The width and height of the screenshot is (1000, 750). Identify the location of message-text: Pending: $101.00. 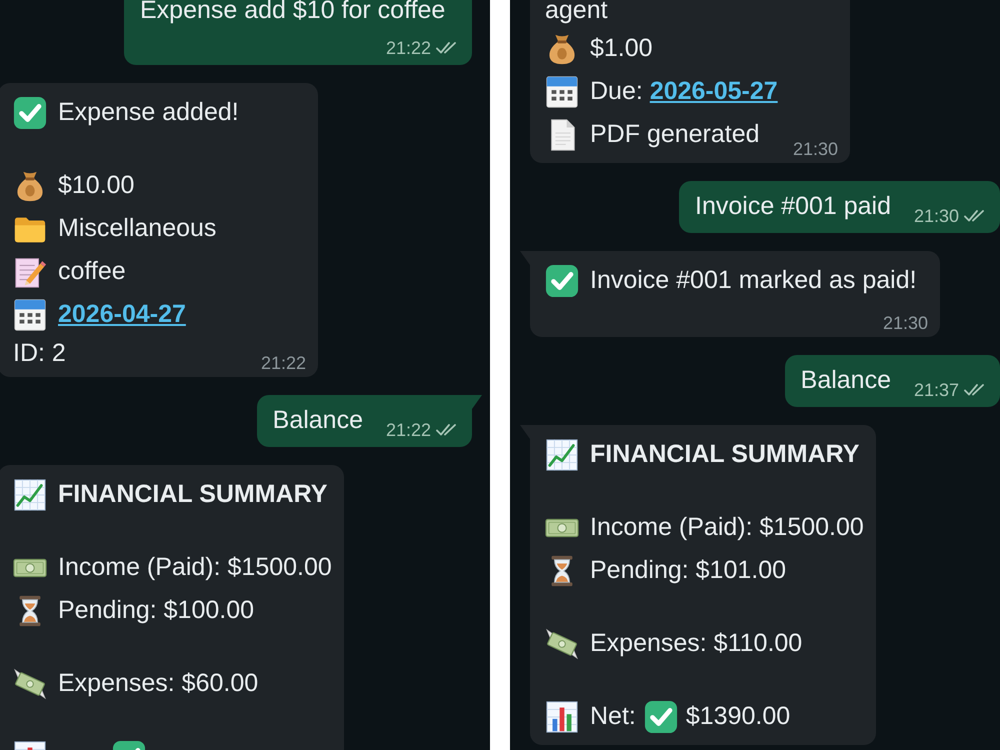
(688, 570).